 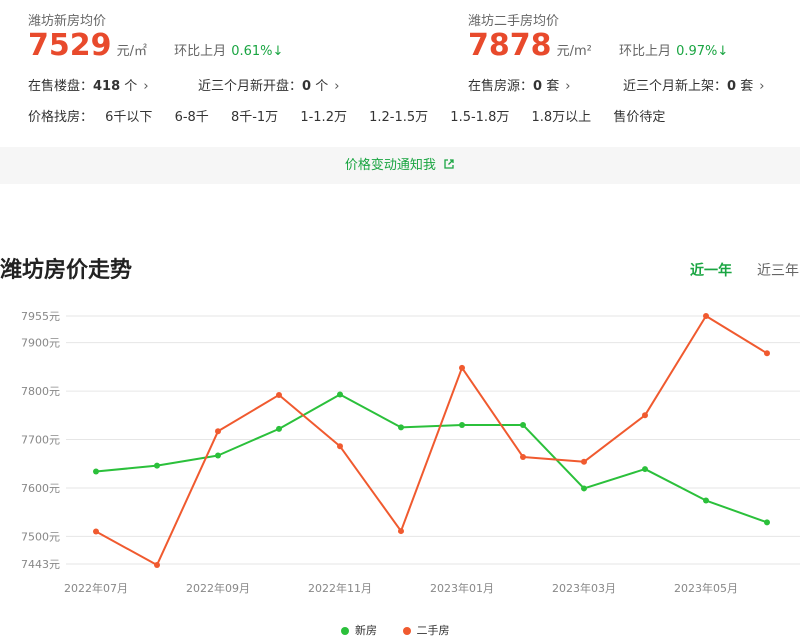 What do you see at coordinates (345, 631) in the screenshot?
I see `legend-dot-new` at bounding box center [345, 631].